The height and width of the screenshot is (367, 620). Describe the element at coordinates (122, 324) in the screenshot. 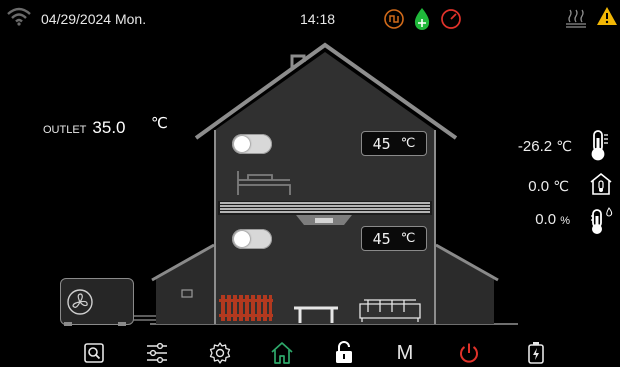

I see `unit-foot-right` at that location.